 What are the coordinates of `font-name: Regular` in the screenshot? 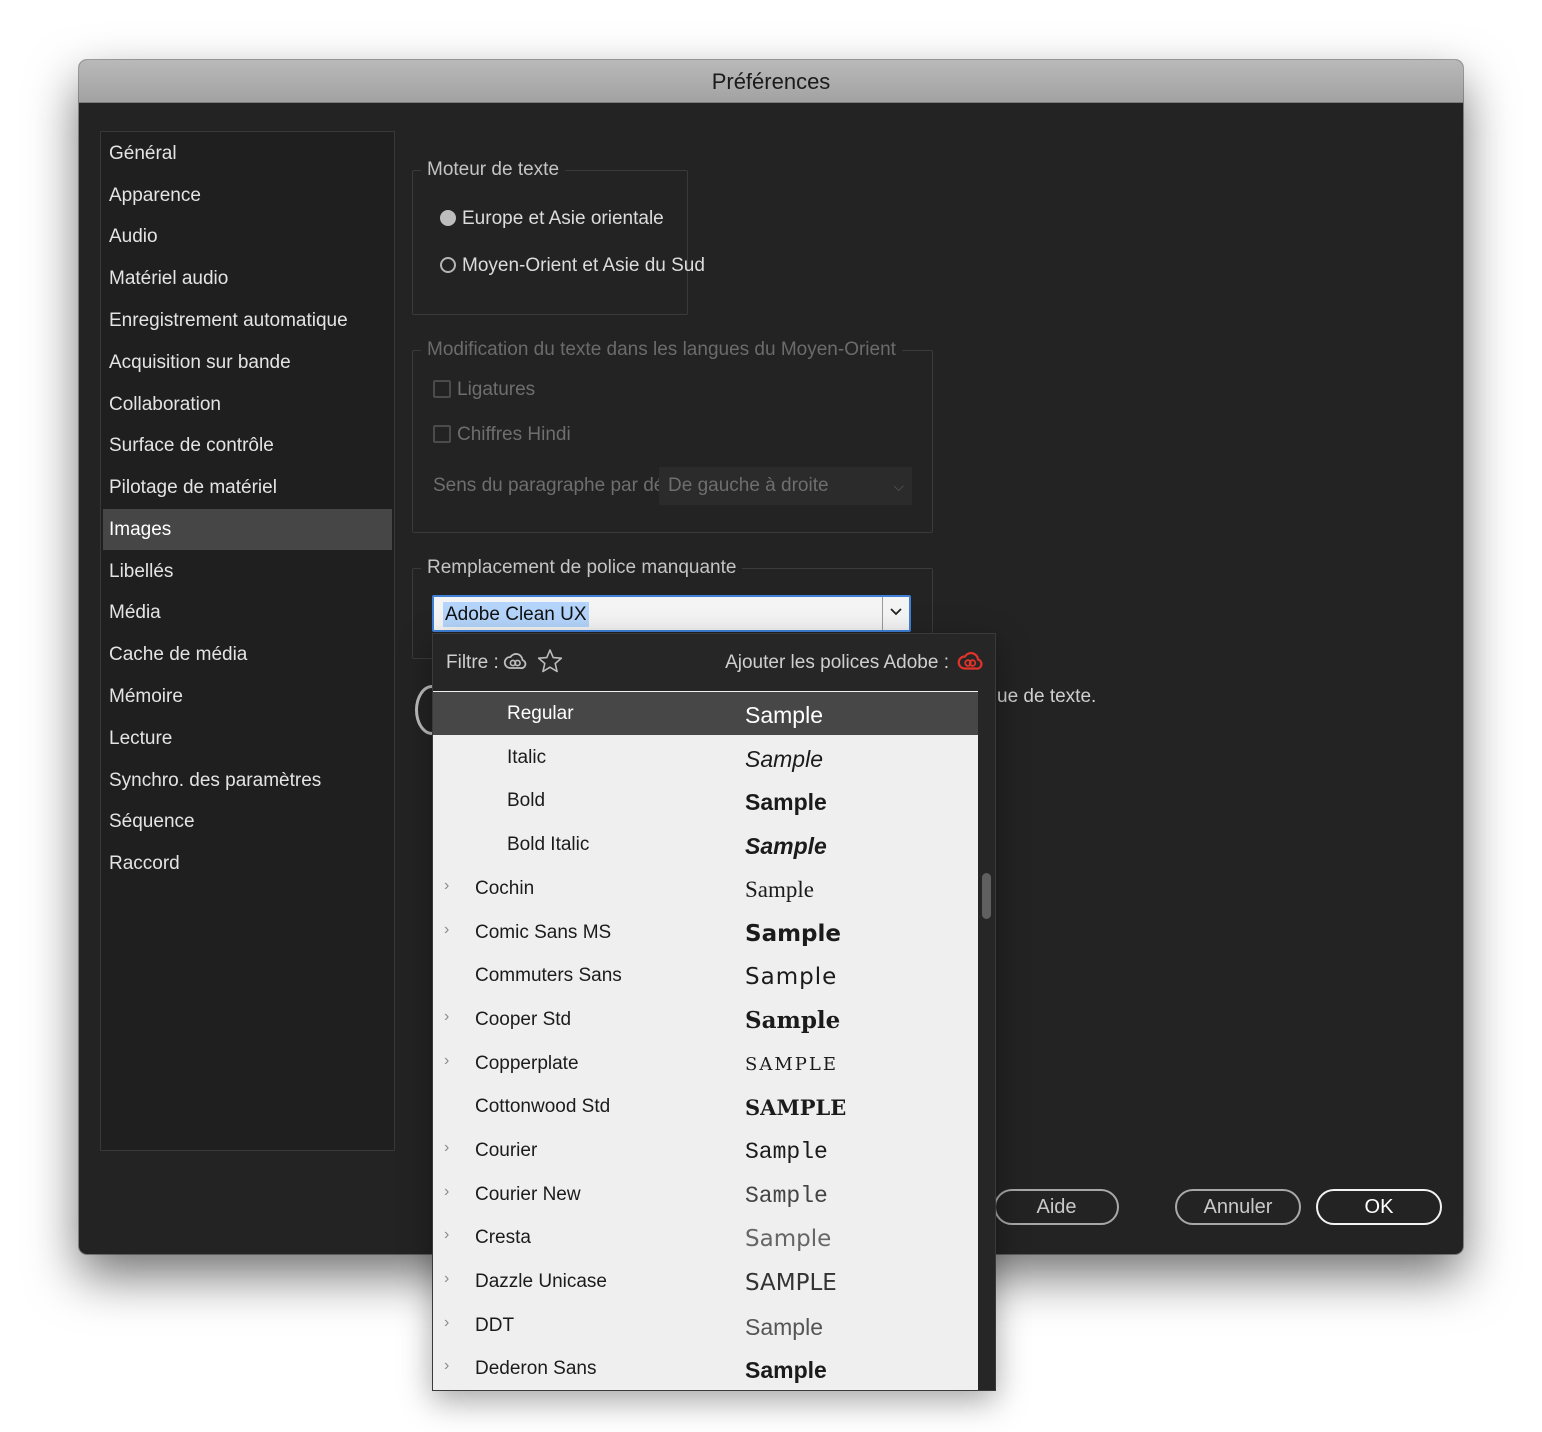 It's located at (540, 713).